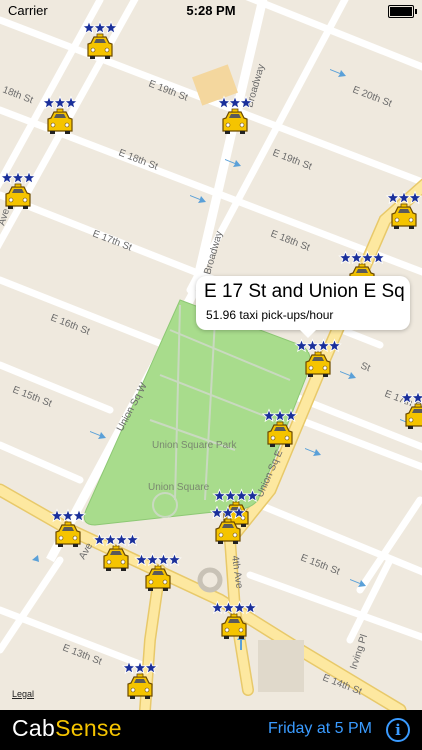 This screenshot has width=422, height=750. Describe the element at coordinates (398, 730) in the screenshot. I see `info-icon: i` at that location.